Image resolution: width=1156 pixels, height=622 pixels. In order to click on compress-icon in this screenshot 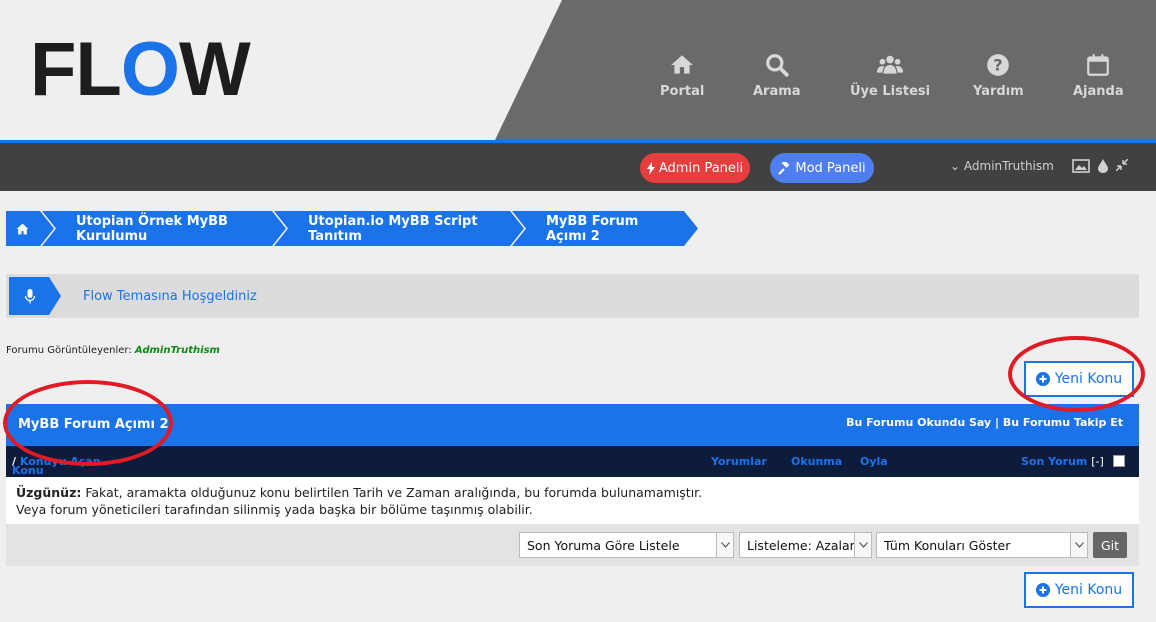, I will do `click(1122, 165)`.